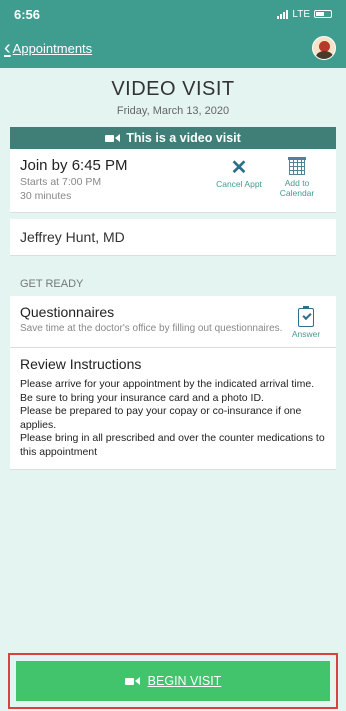 The image size is (346, 711). I want to click on avatar, so click(324, 48).